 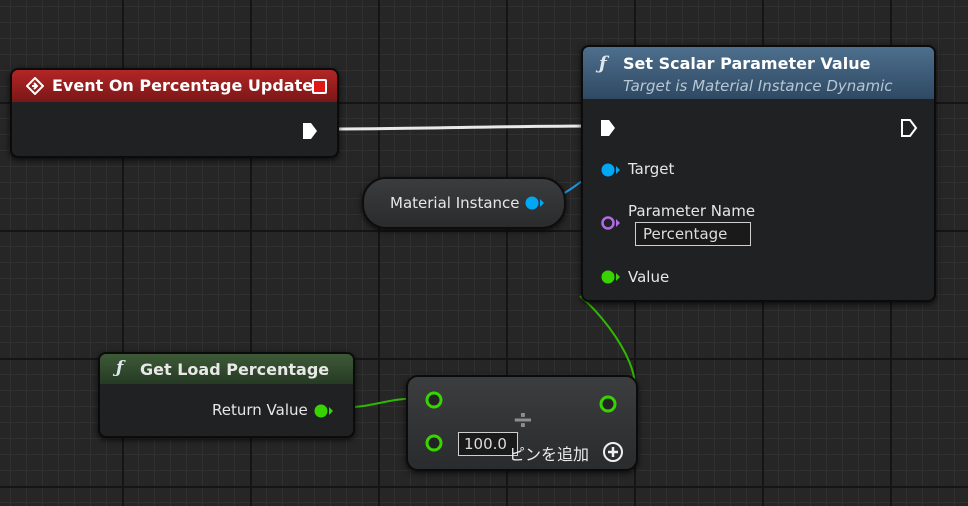 What do you see at coordinates (235, 369) in the screenshot?
I see `get-load-node-title: Get Load Percentage` at bounding box center [235, 369].